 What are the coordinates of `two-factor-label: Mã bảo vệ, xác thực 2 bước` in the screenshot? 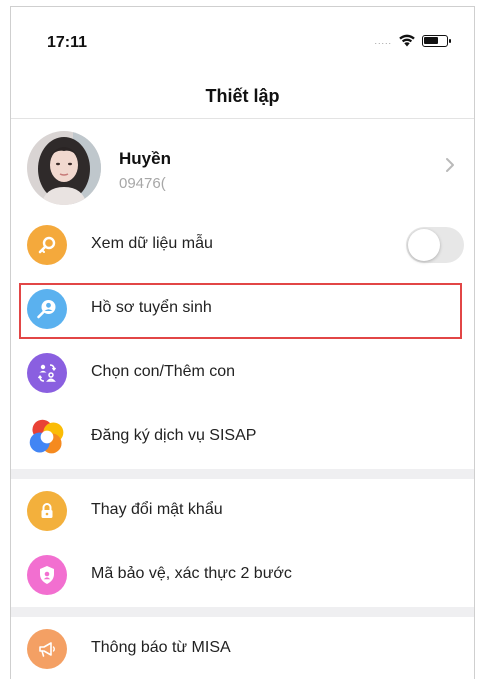 It's located at (191, 573).